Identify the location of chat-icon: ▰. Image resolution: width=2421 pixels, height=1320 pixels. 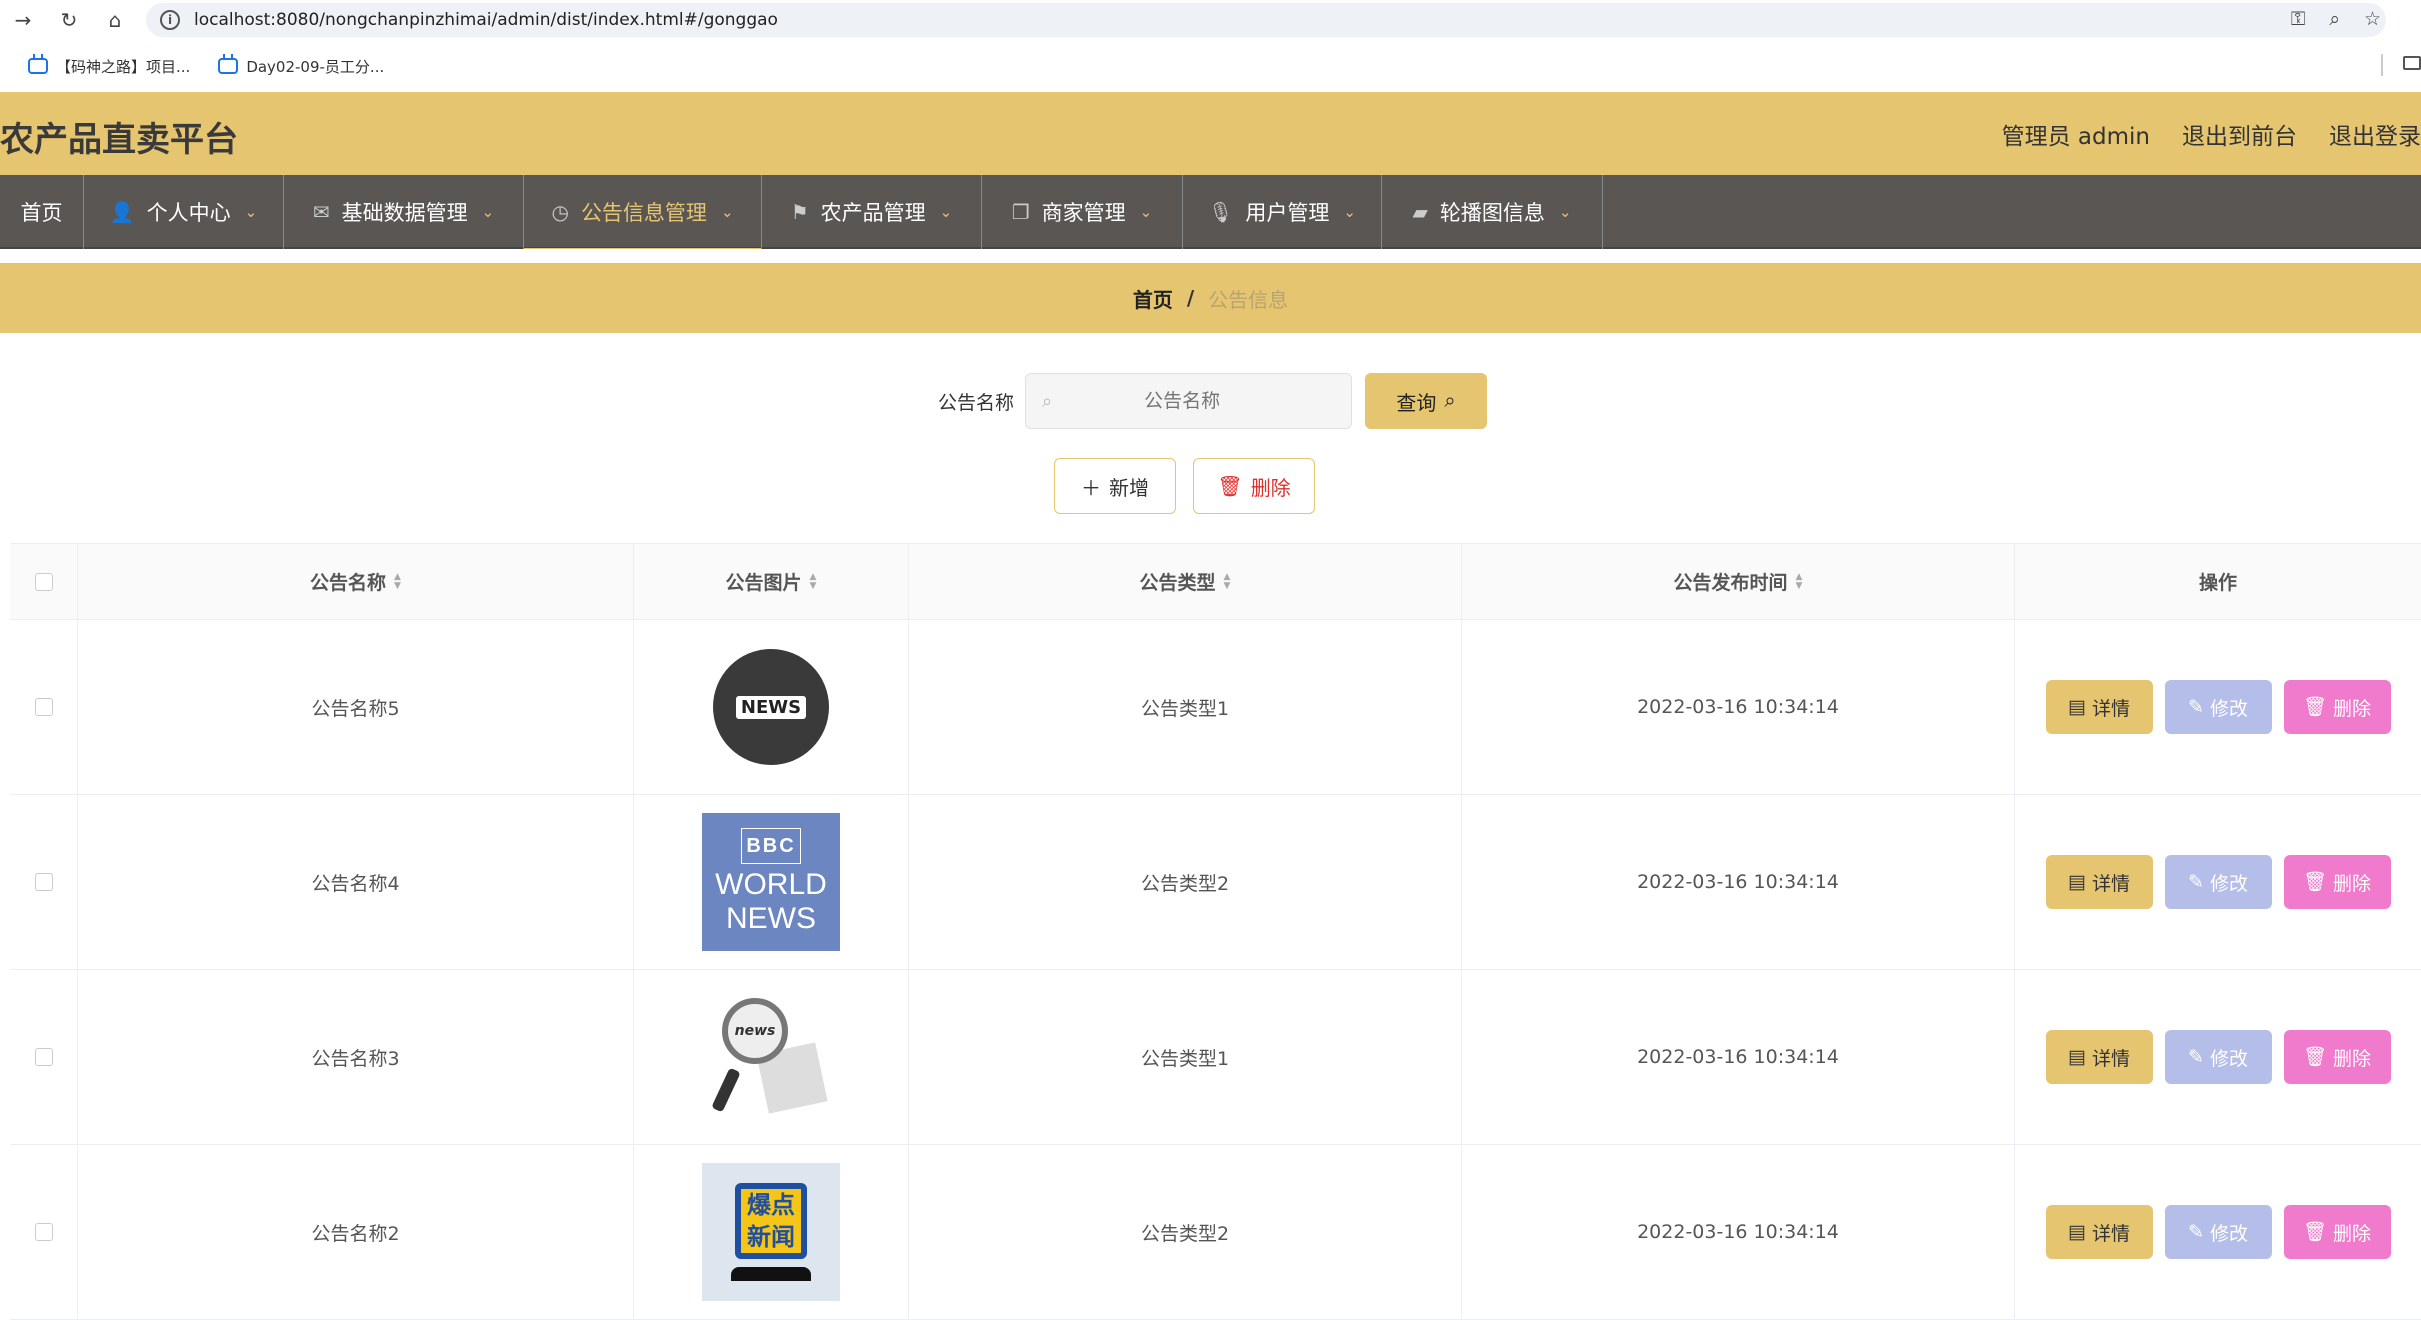
(1420, 212).